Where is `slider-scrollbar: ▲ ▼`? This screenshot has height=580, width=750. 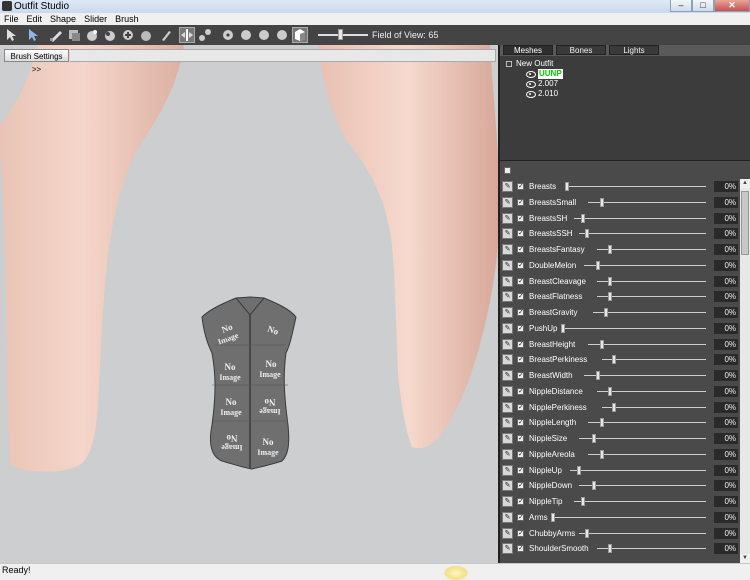
slider-scrollbar: ▲ ▼ is located at coordinates (745, 371).